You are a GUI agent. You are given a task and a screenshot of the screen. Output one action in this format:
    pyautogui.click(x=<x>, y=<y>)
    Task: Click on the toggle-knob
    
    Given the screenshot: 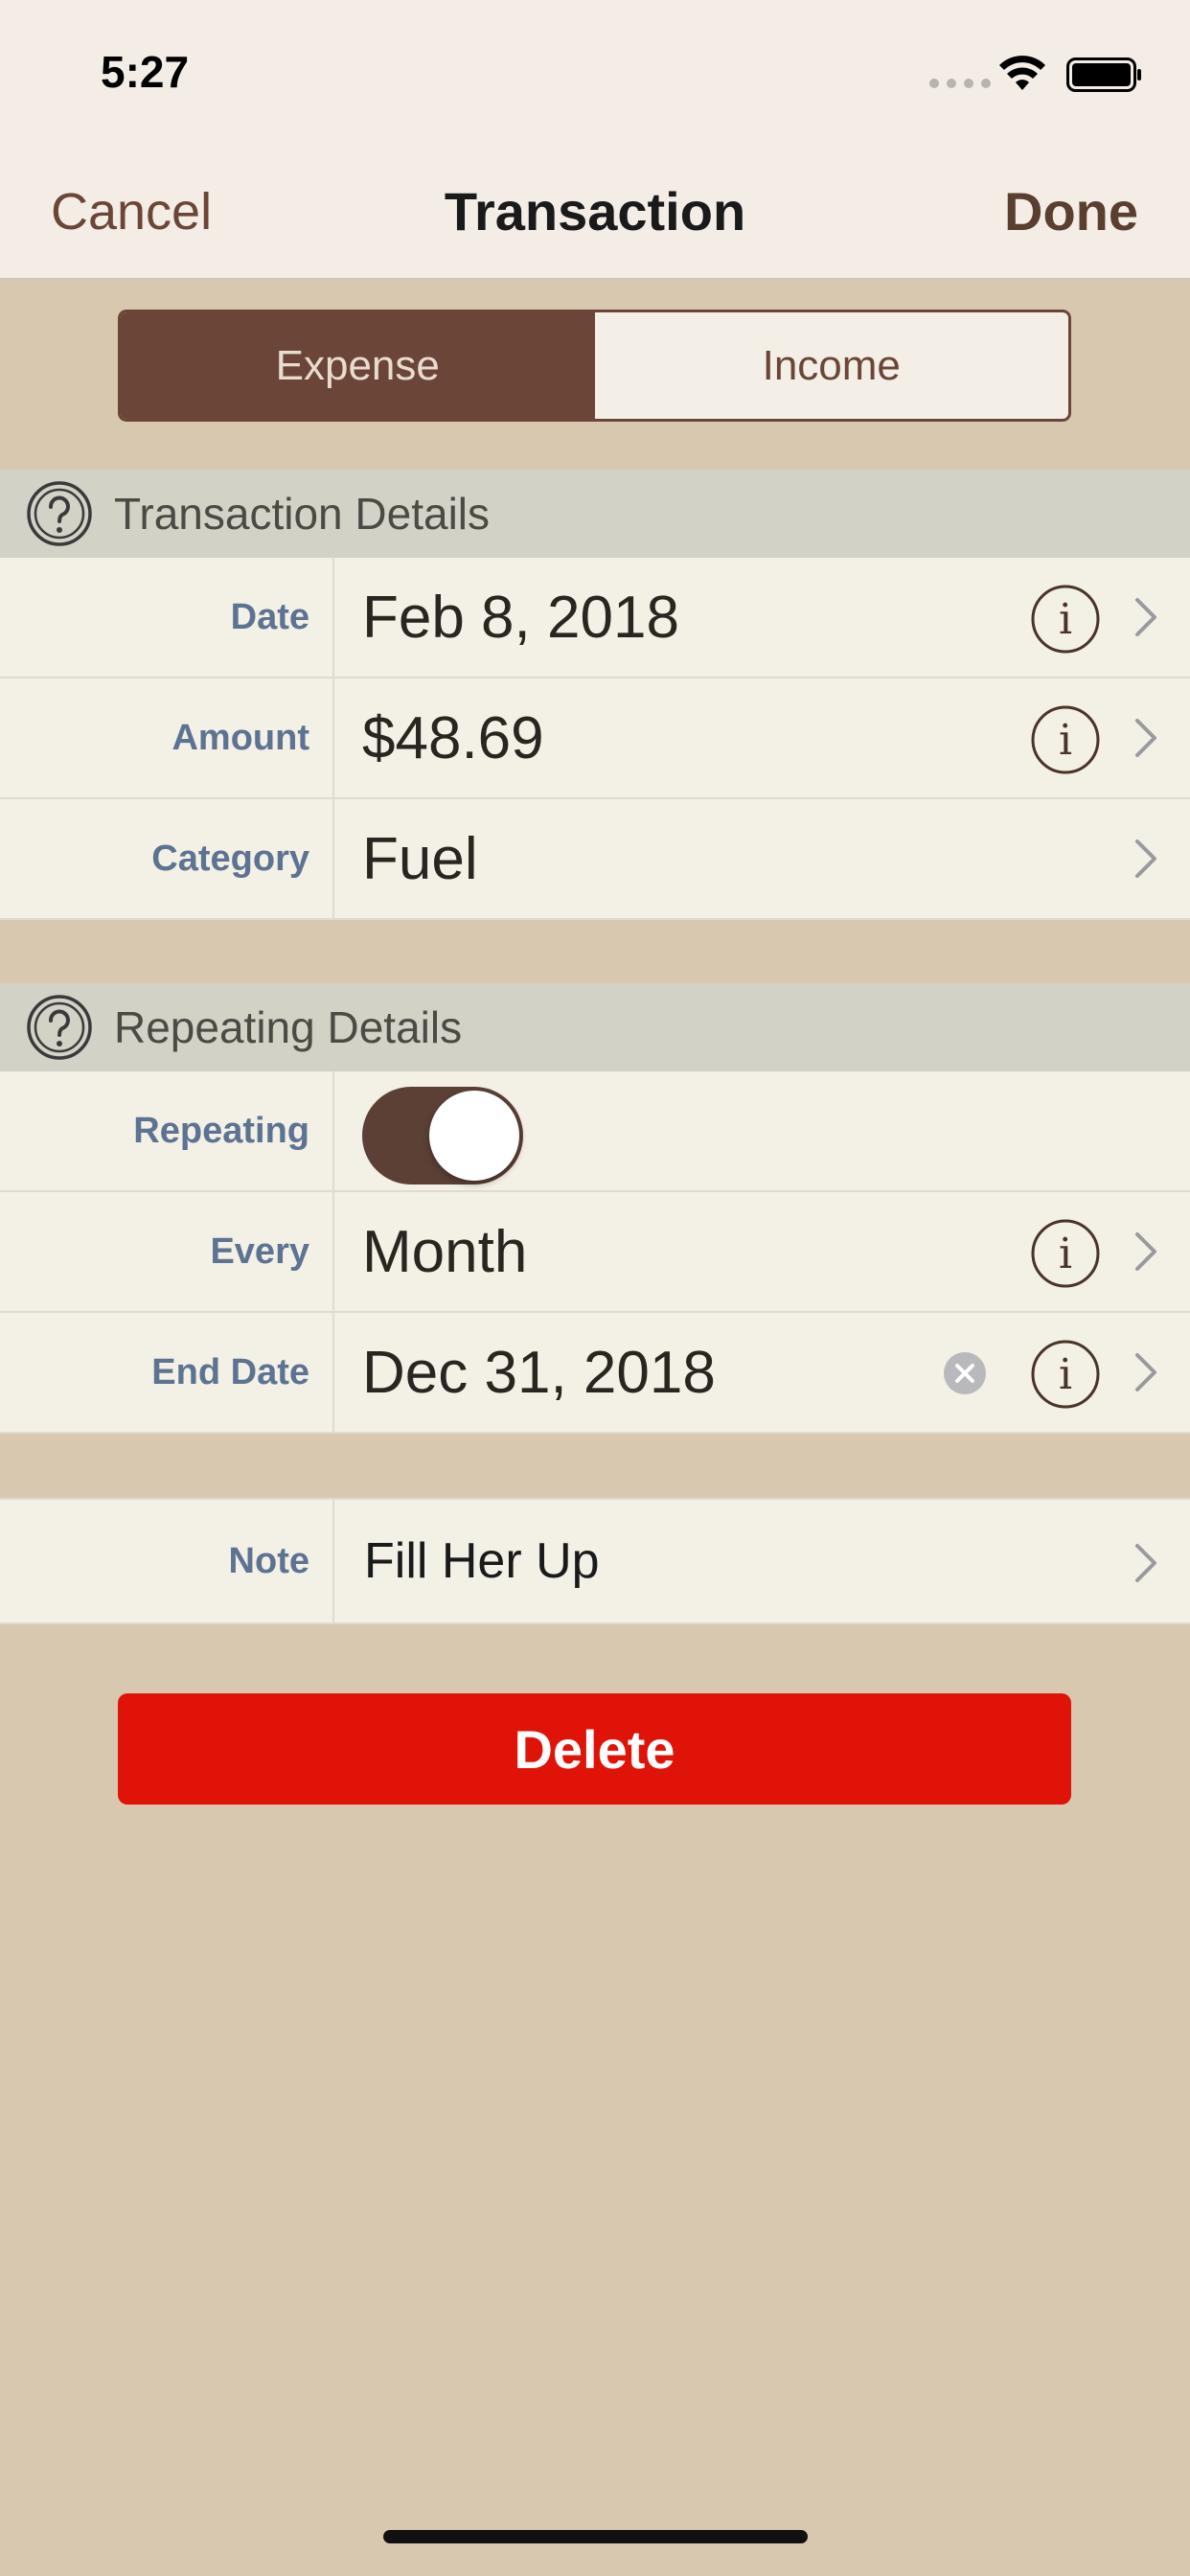 What is the action you would take?
    pyautogui.click(x=474, y=1136)
    